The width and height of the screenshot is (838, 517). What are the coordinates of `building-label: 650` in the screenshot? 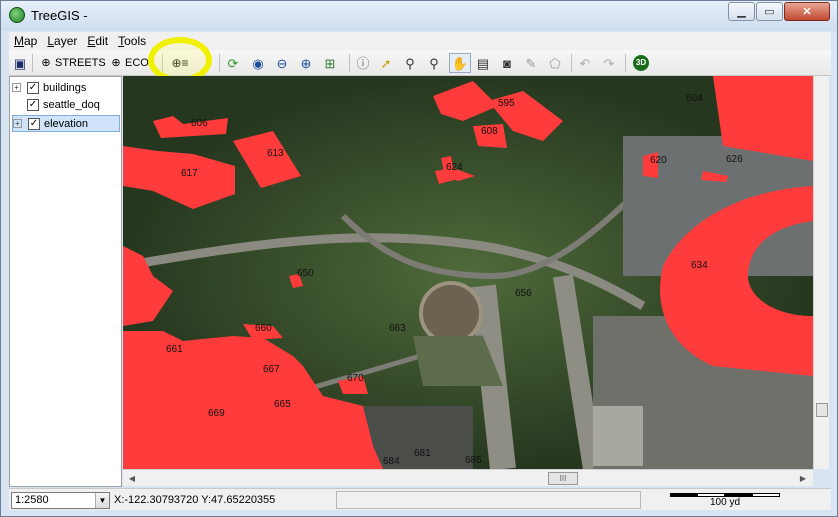 It's located at (305, 273).